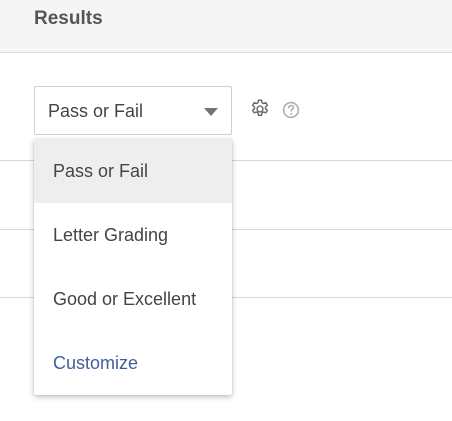 The width and height of the screenshot is (452, 421). What do you see at coordinates (291, 110) in the screenshot?
I see `question-circle-icon` at bounding box center [291, 110].